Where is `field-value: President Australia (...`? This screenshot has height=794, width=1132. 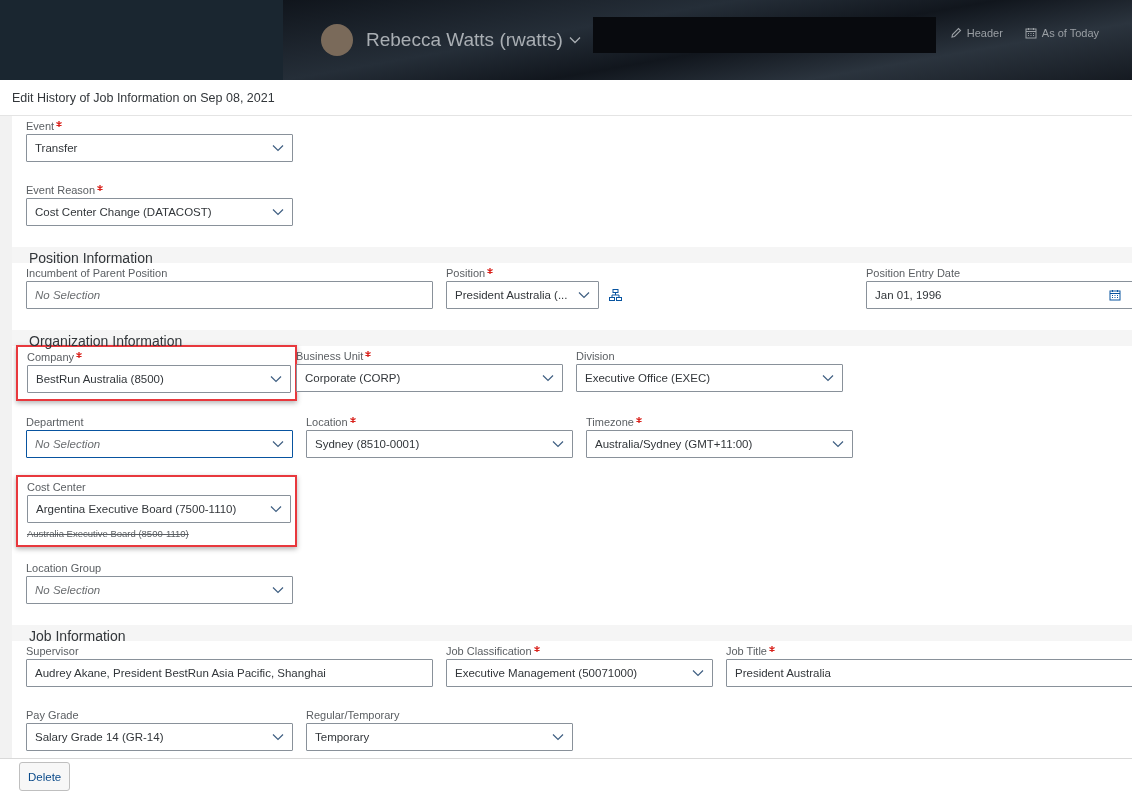
field-value: President Australia (... is located at coordinates (512, 295).